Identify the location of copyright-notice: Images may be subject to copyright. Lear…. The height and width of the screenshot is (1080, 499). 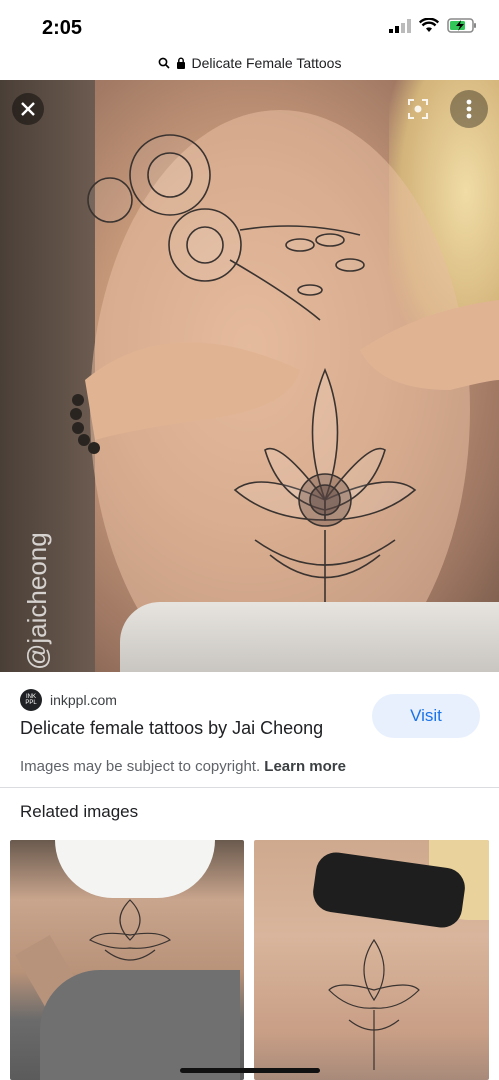
(183, 766).